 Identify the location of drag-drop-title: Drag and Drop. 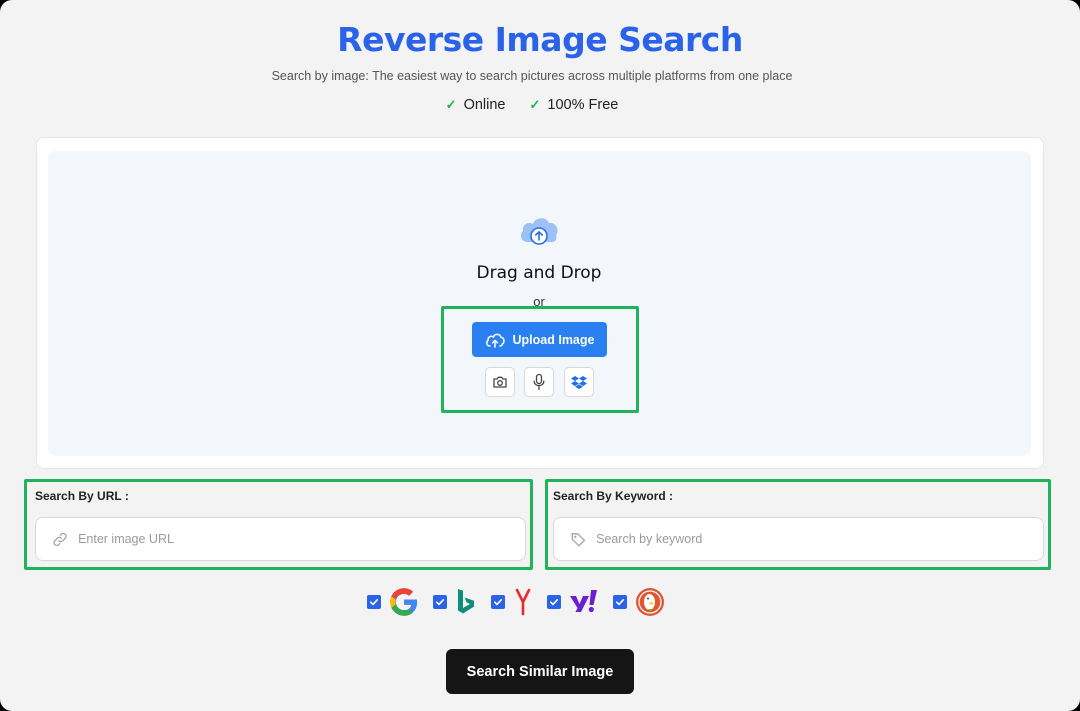
(539, 273).